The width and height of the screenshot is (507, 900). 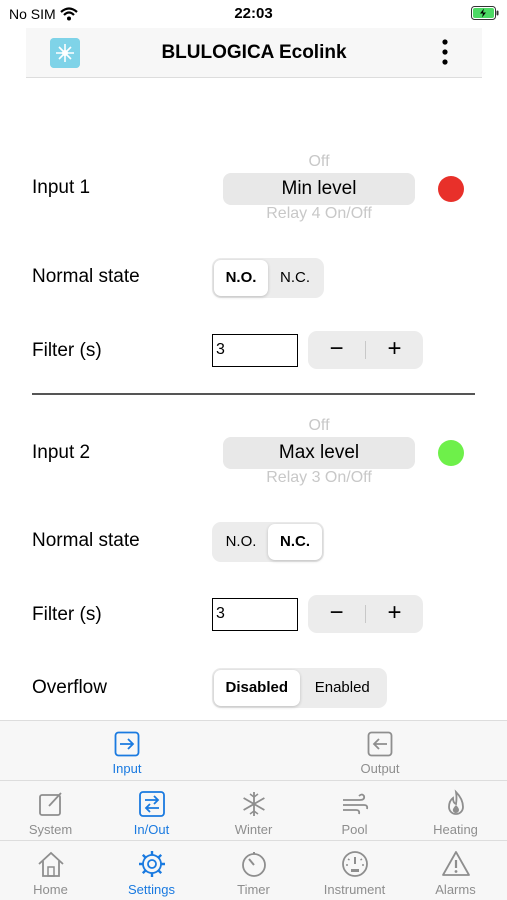 I want to click on tab-winter: Winter, so click(x=253, y=811).